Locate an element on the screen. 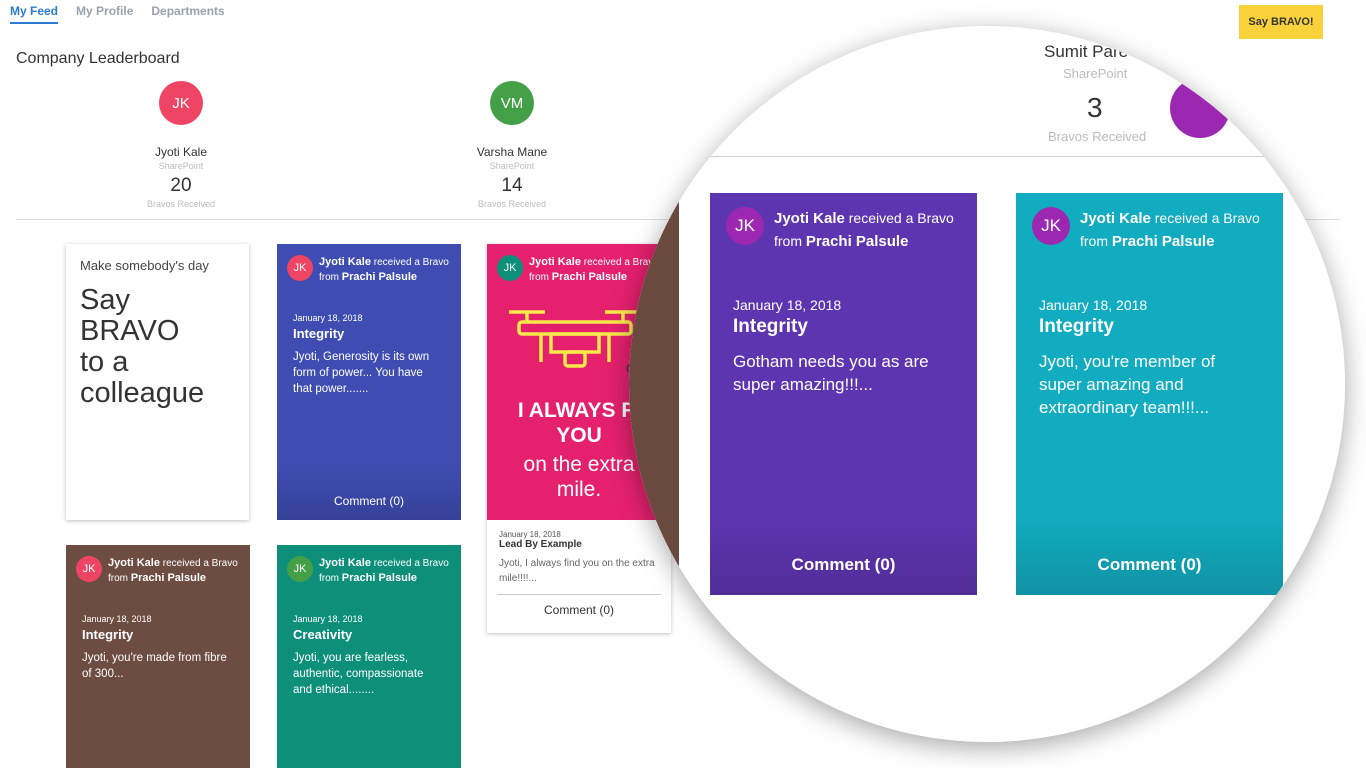 The image size is (1366, 768). leaderboard-divider is located at coordinates (987, 156).